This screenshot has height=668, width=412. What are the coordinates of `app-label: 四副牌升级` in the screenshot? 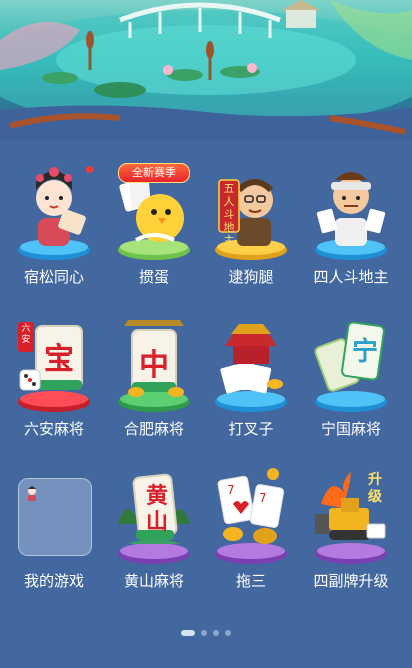 It's located at (351, 581).